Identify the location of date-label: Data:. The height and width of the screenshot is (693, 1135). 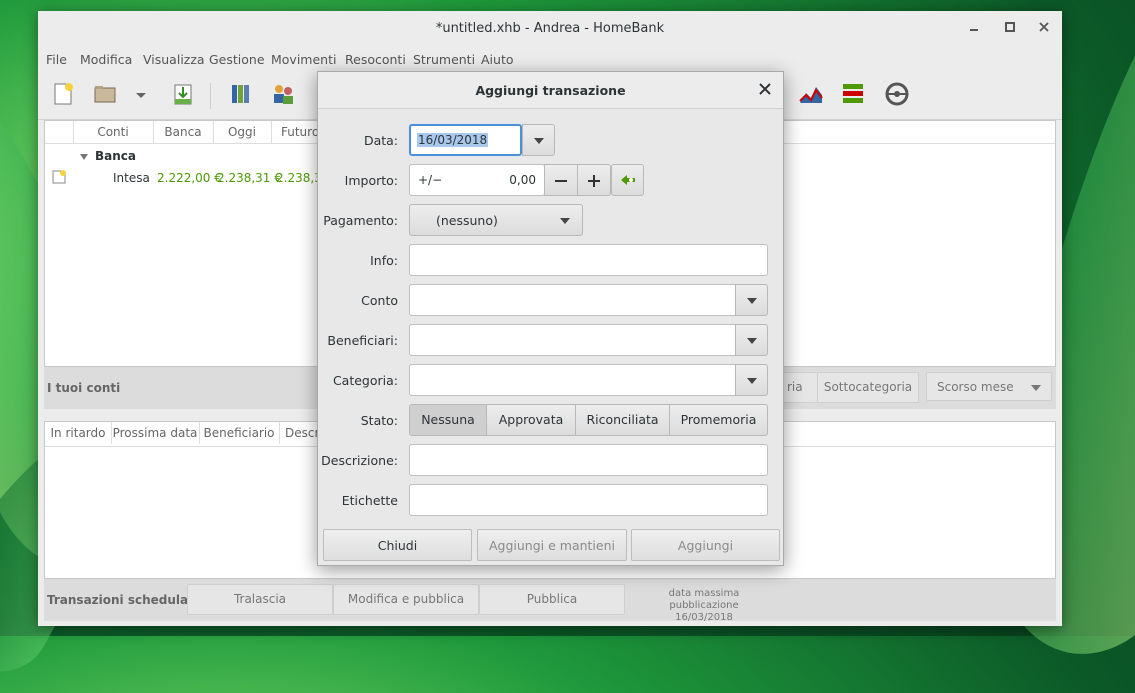
(380, 140).